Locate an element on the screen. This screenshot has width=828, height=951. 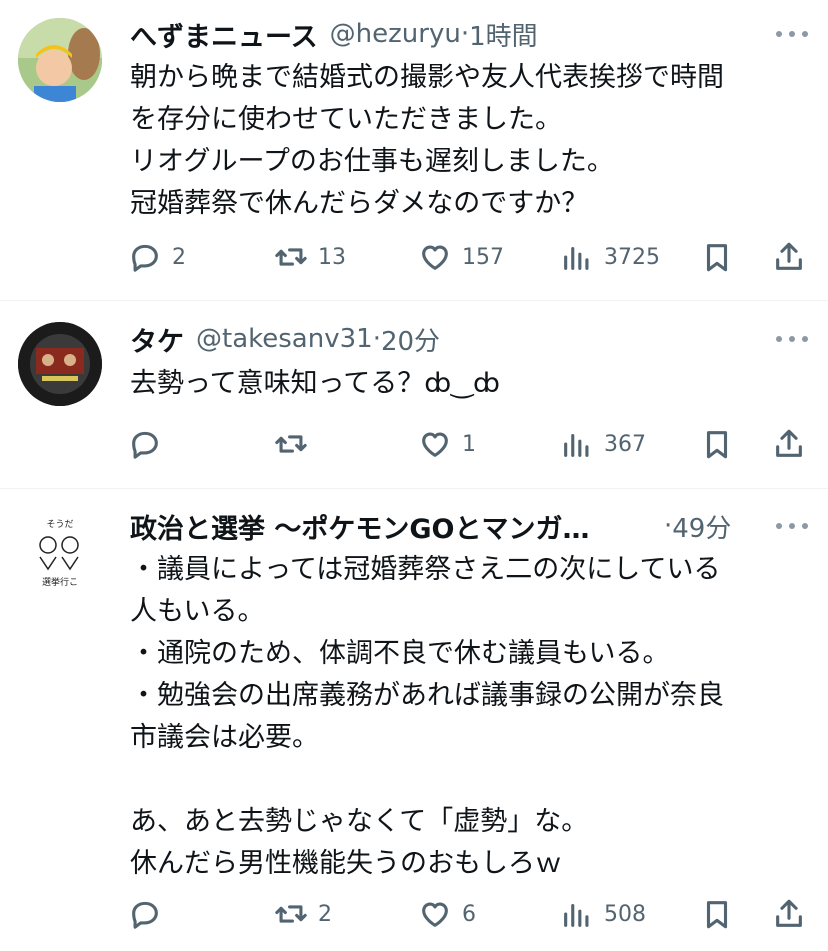
user-handle: @hezuryu is located at coordinates (395, 34).